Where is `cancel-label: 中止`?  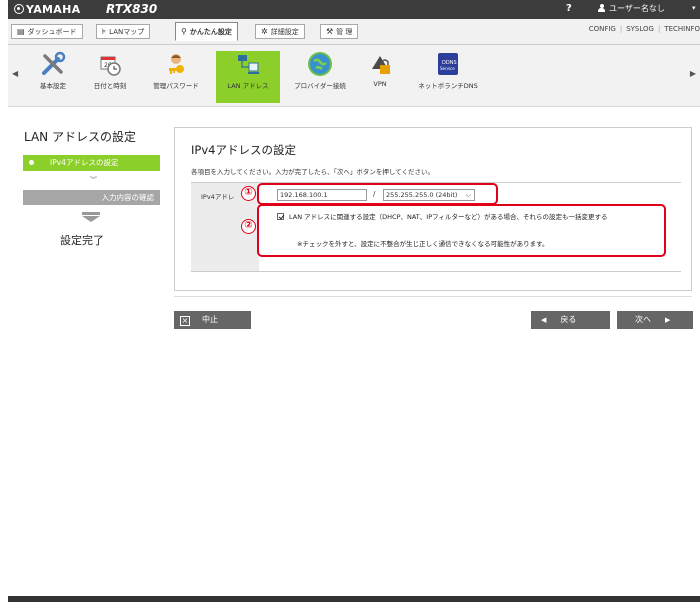 cancel-label: 中止 is located at coordinates (210, 319).